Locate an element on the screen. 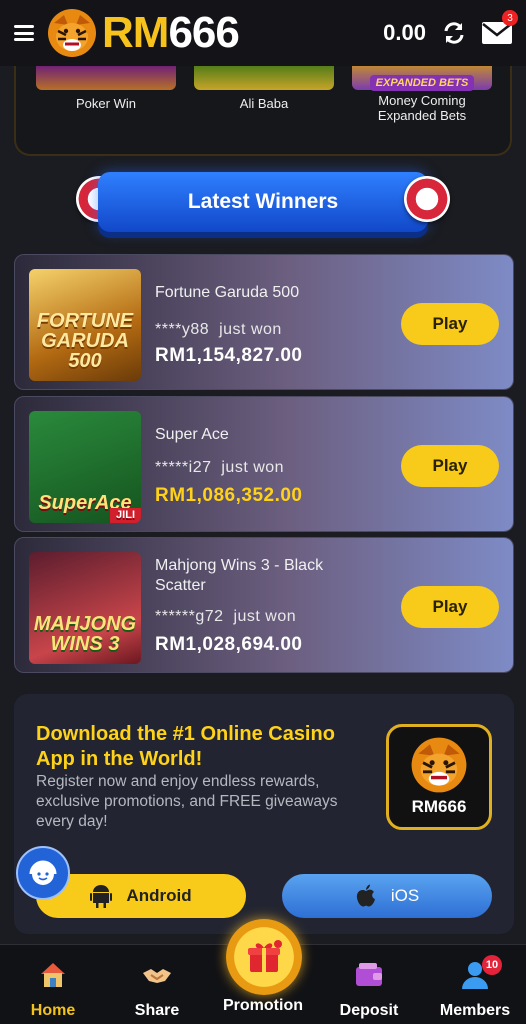 This screenshot has height=1024, width=526. ios-download-button: iOS is located at coordinates (387, 896).